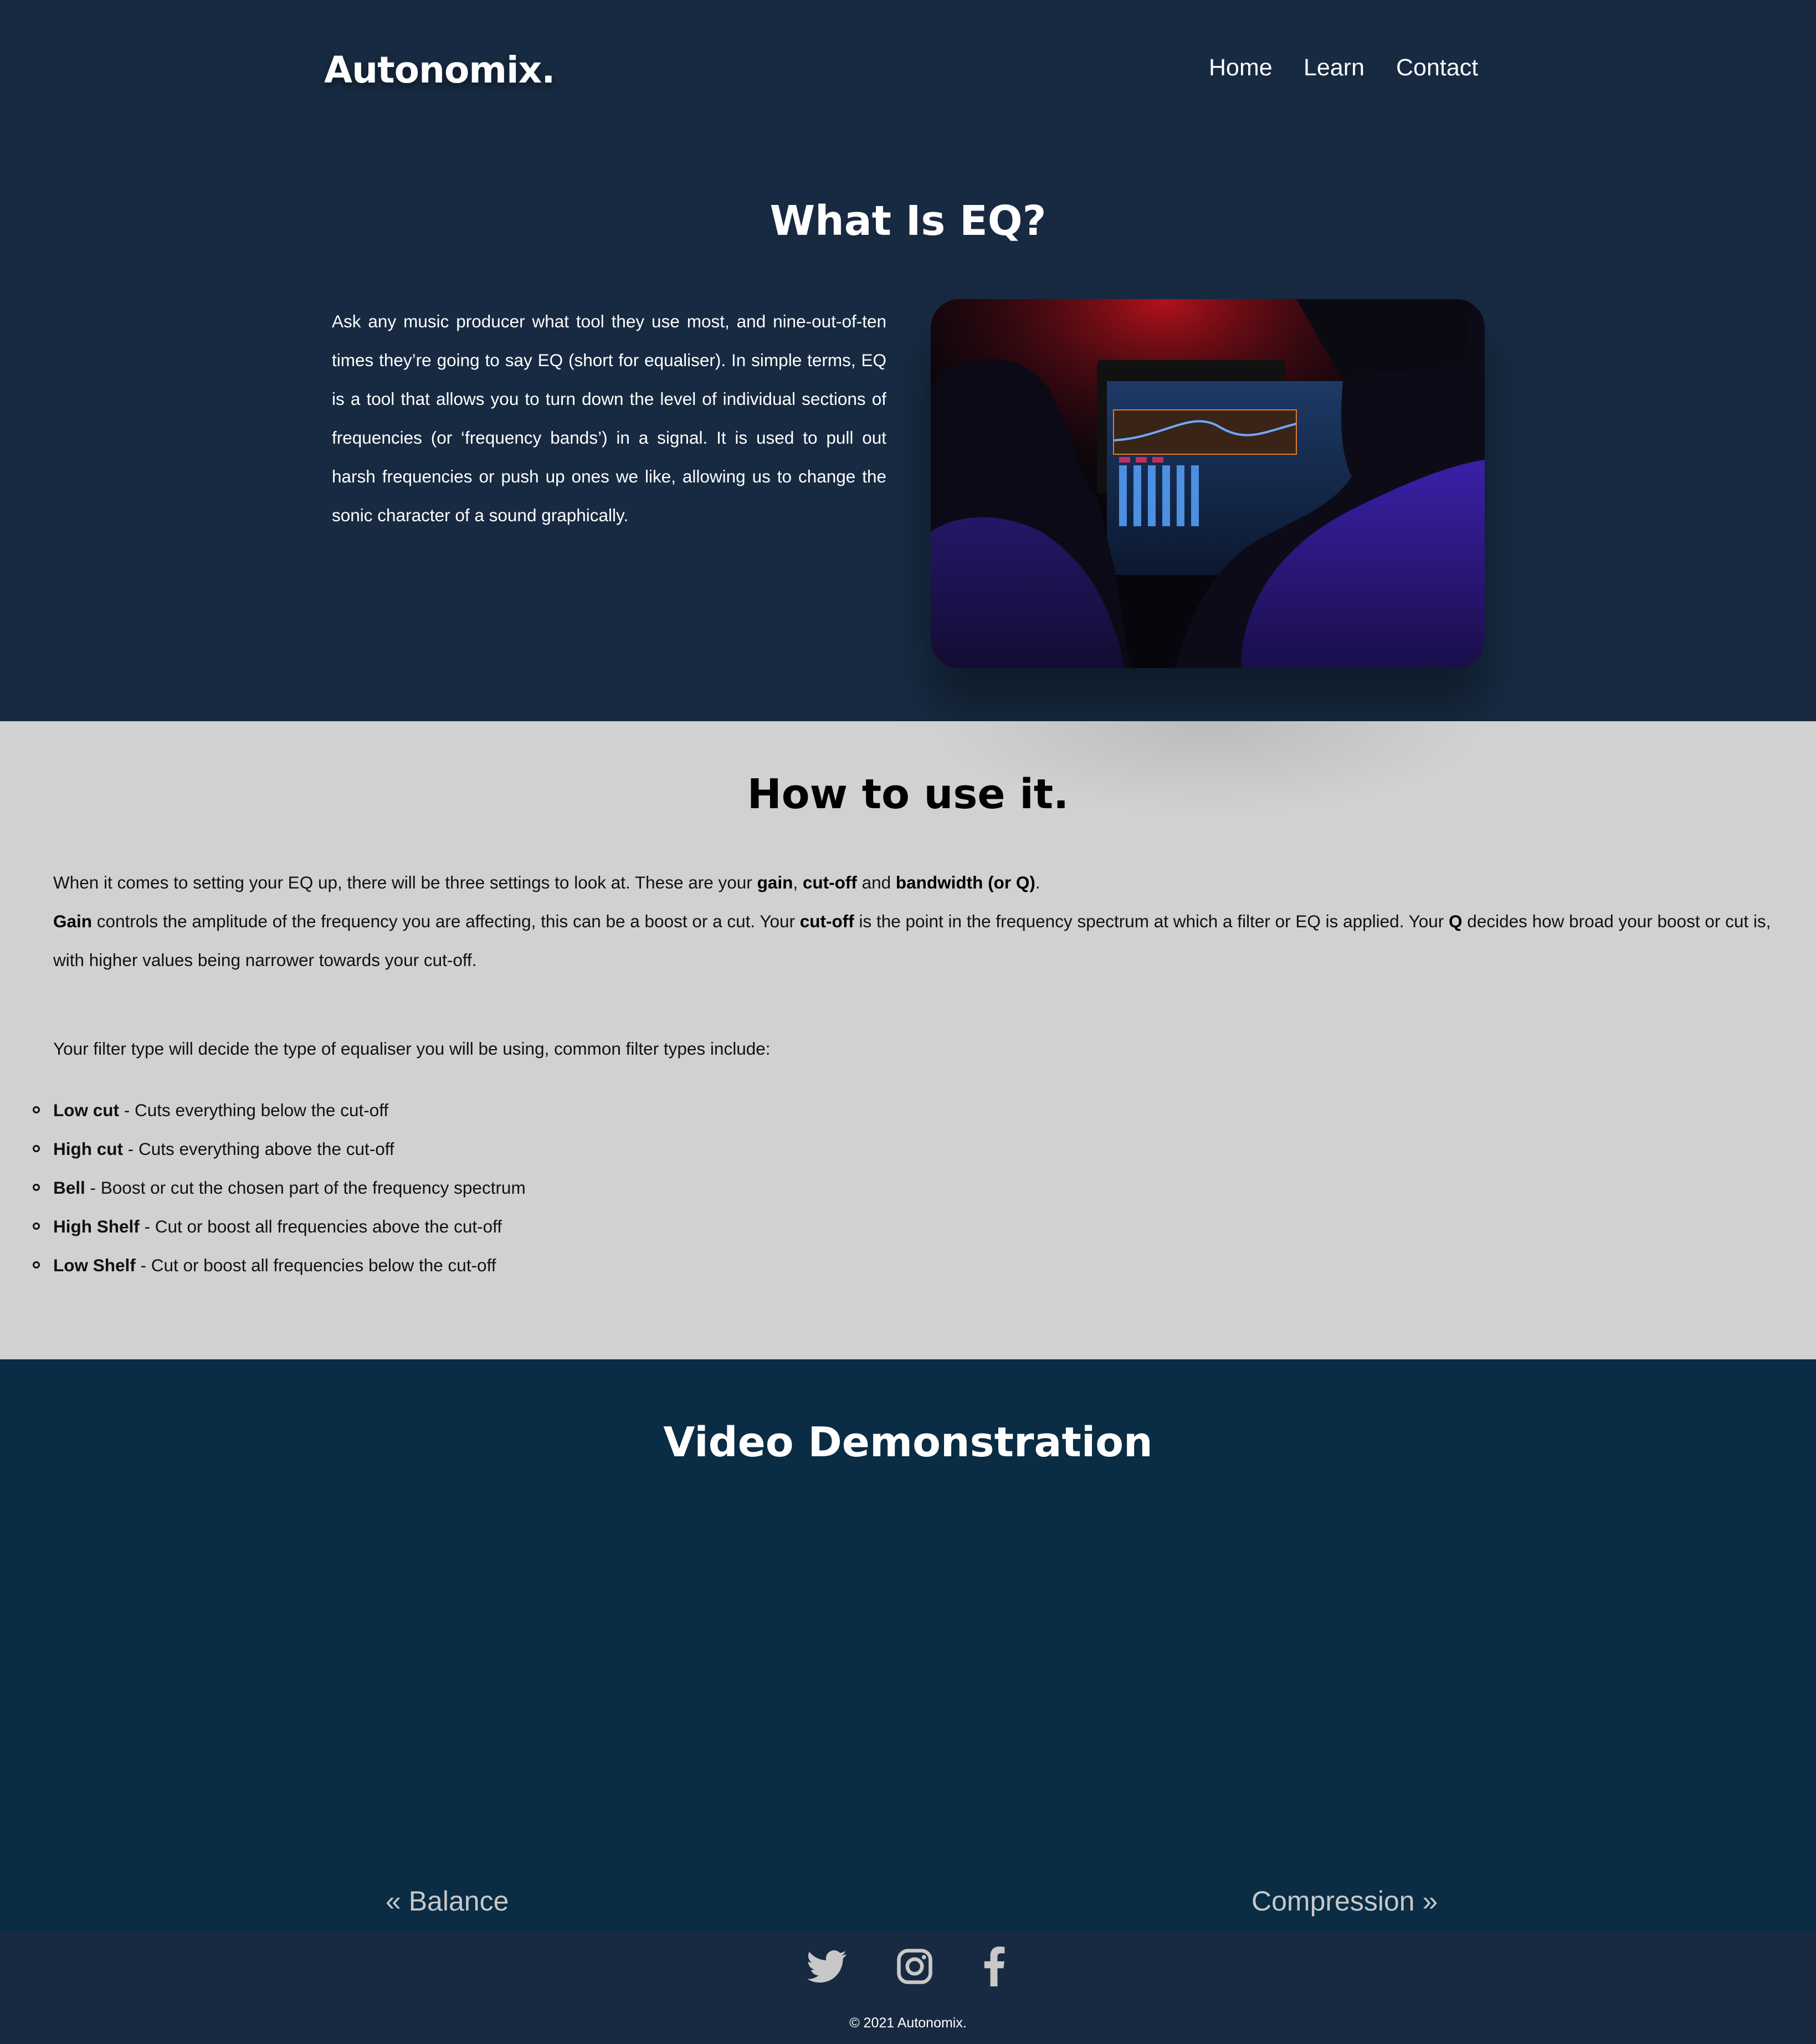 The width and height of the screenshot is (1816, 2044). What do you see at coordinates (908, 221) in the screenshot?
I see `intro-title: What Is EQ?` at bounding box center [908, 221].